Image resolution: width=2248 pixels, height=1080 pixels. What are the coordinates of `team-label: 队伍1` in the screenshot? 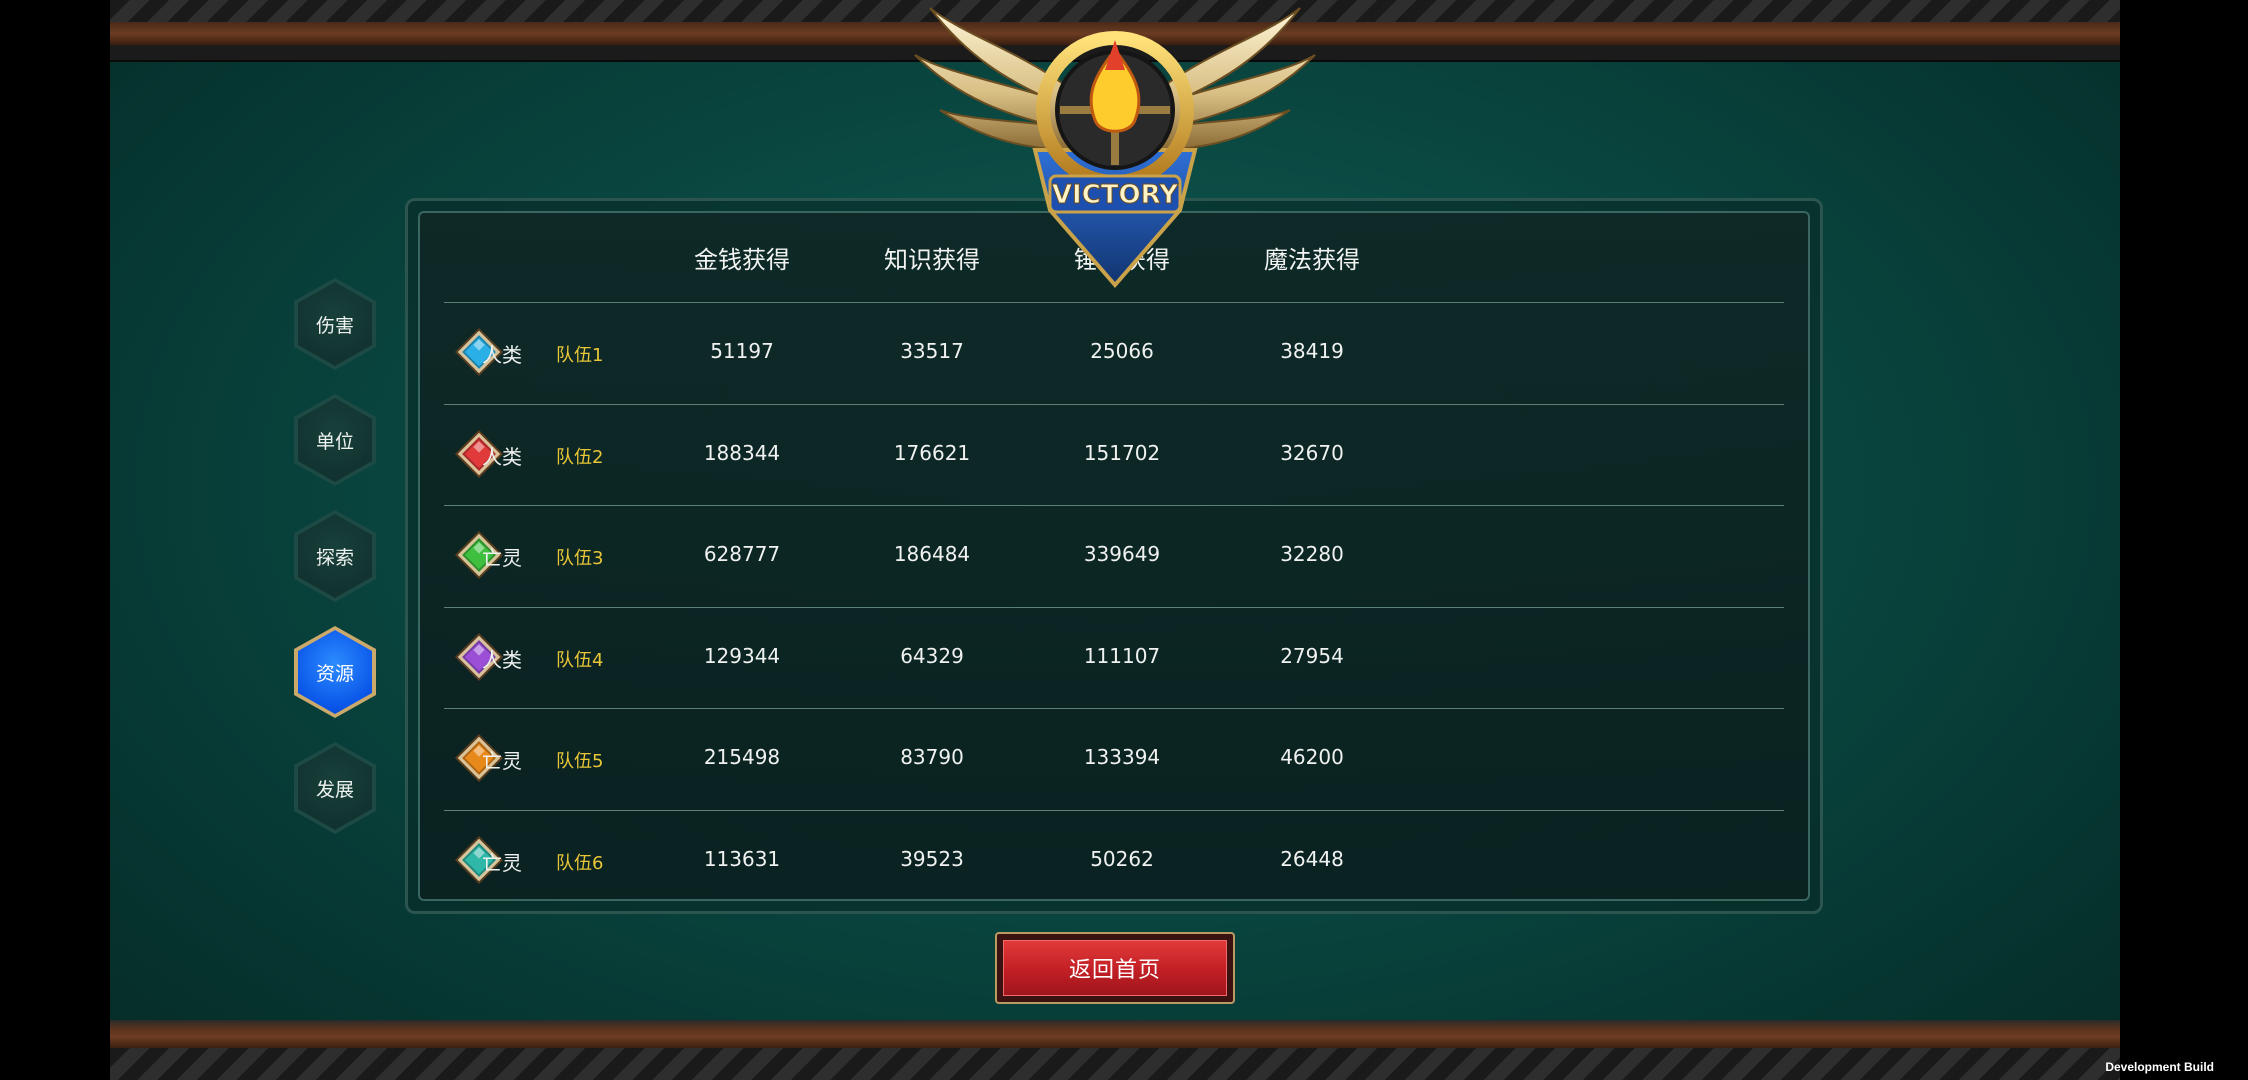 It's located at (580, 355).